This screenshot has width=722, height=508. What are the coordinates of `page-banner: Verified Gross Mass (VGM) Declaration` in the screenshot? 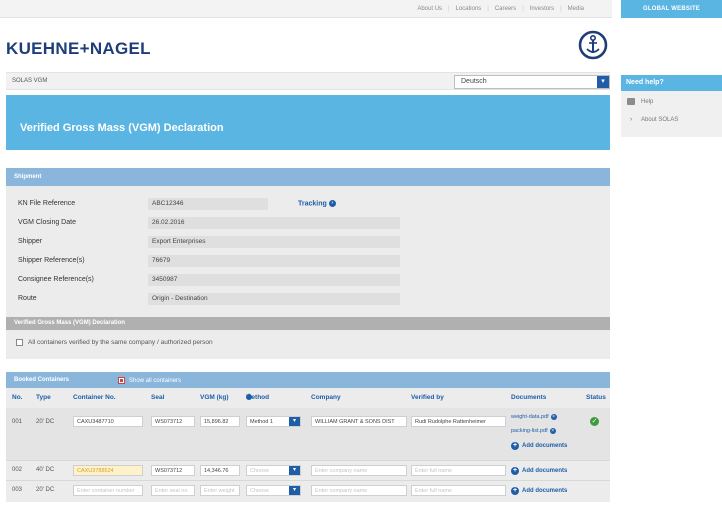 It's located at (308, 122).